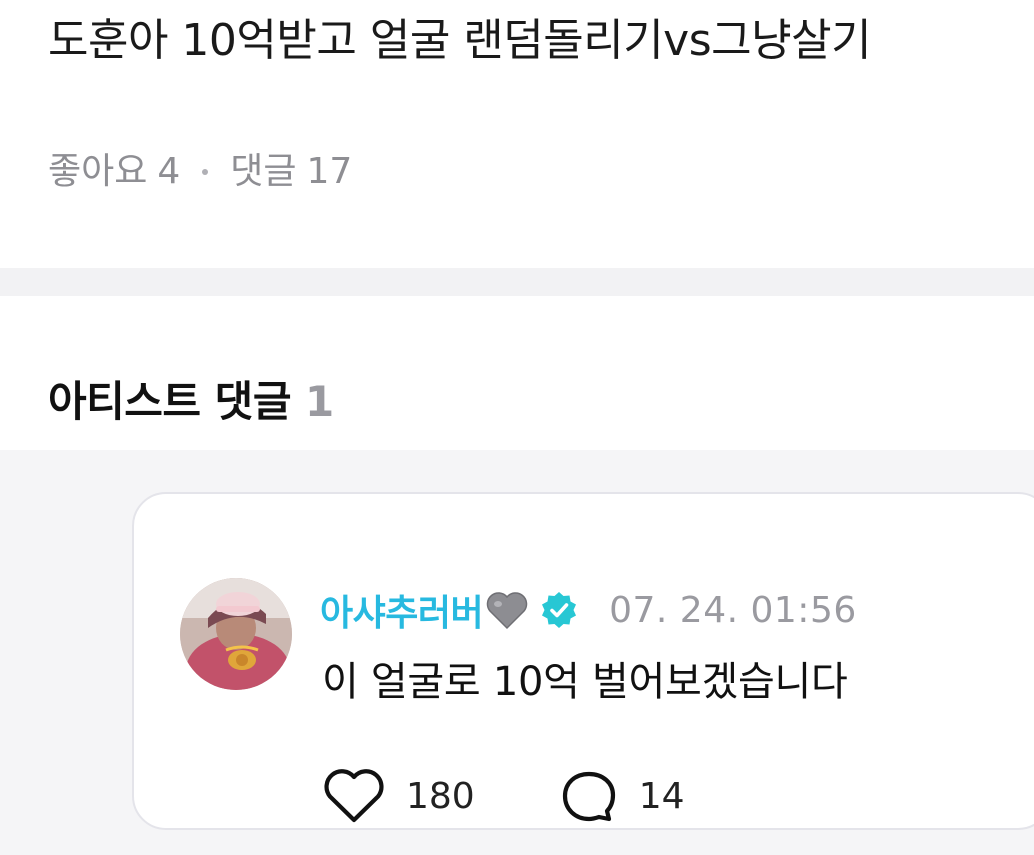 The image size is (1034, 855). What do you see at coordinates (460, 40) in the screenshot?
I see `post-title: 도훈아 10억받고 얼굴 랜덤돌리기vs그냥살기` at bounding box center [460, 40].